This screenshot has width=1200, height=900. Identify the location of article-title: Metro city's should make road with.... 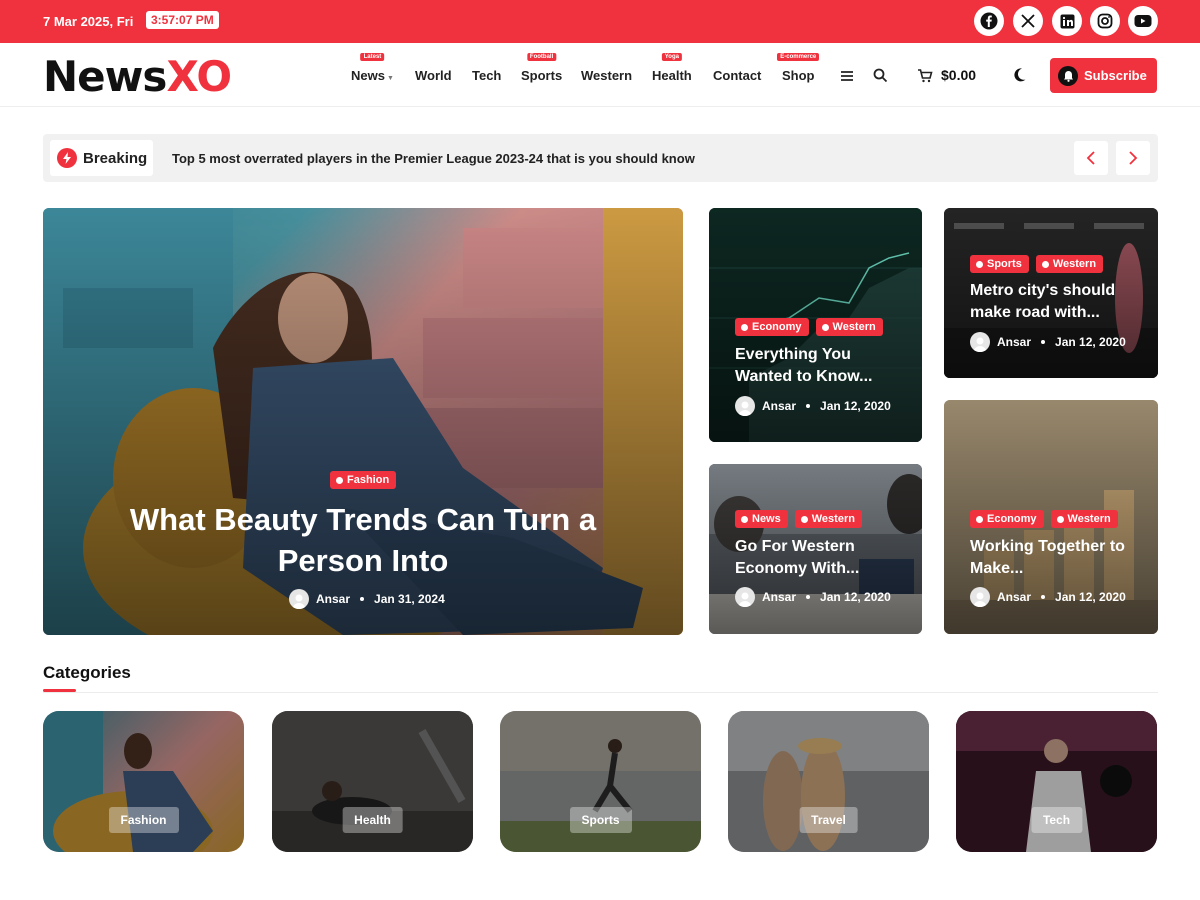
(1057, 301).